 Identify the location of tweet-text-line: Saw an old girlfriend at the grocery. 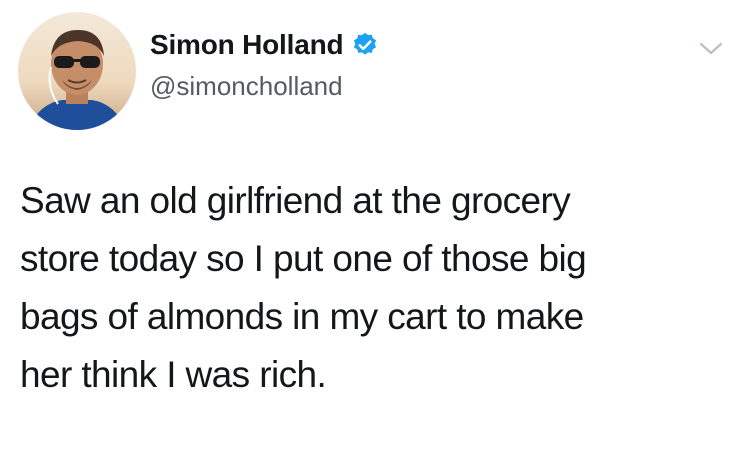
(295, 200).